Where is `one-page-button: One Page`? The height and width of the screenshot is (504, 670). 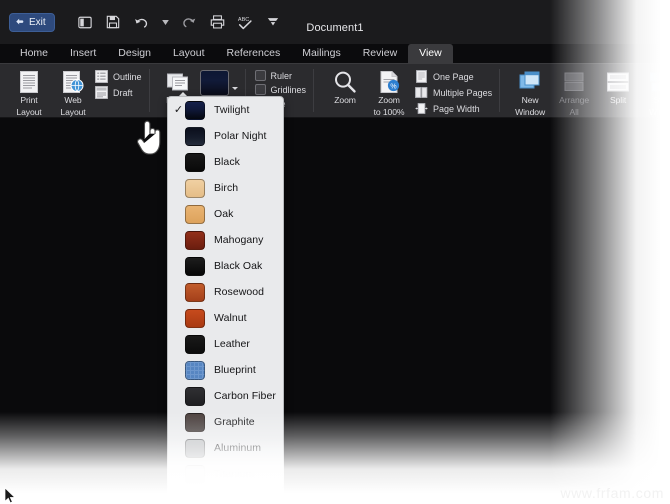 one-page-button: One Page is located at coordinates (453, 76).